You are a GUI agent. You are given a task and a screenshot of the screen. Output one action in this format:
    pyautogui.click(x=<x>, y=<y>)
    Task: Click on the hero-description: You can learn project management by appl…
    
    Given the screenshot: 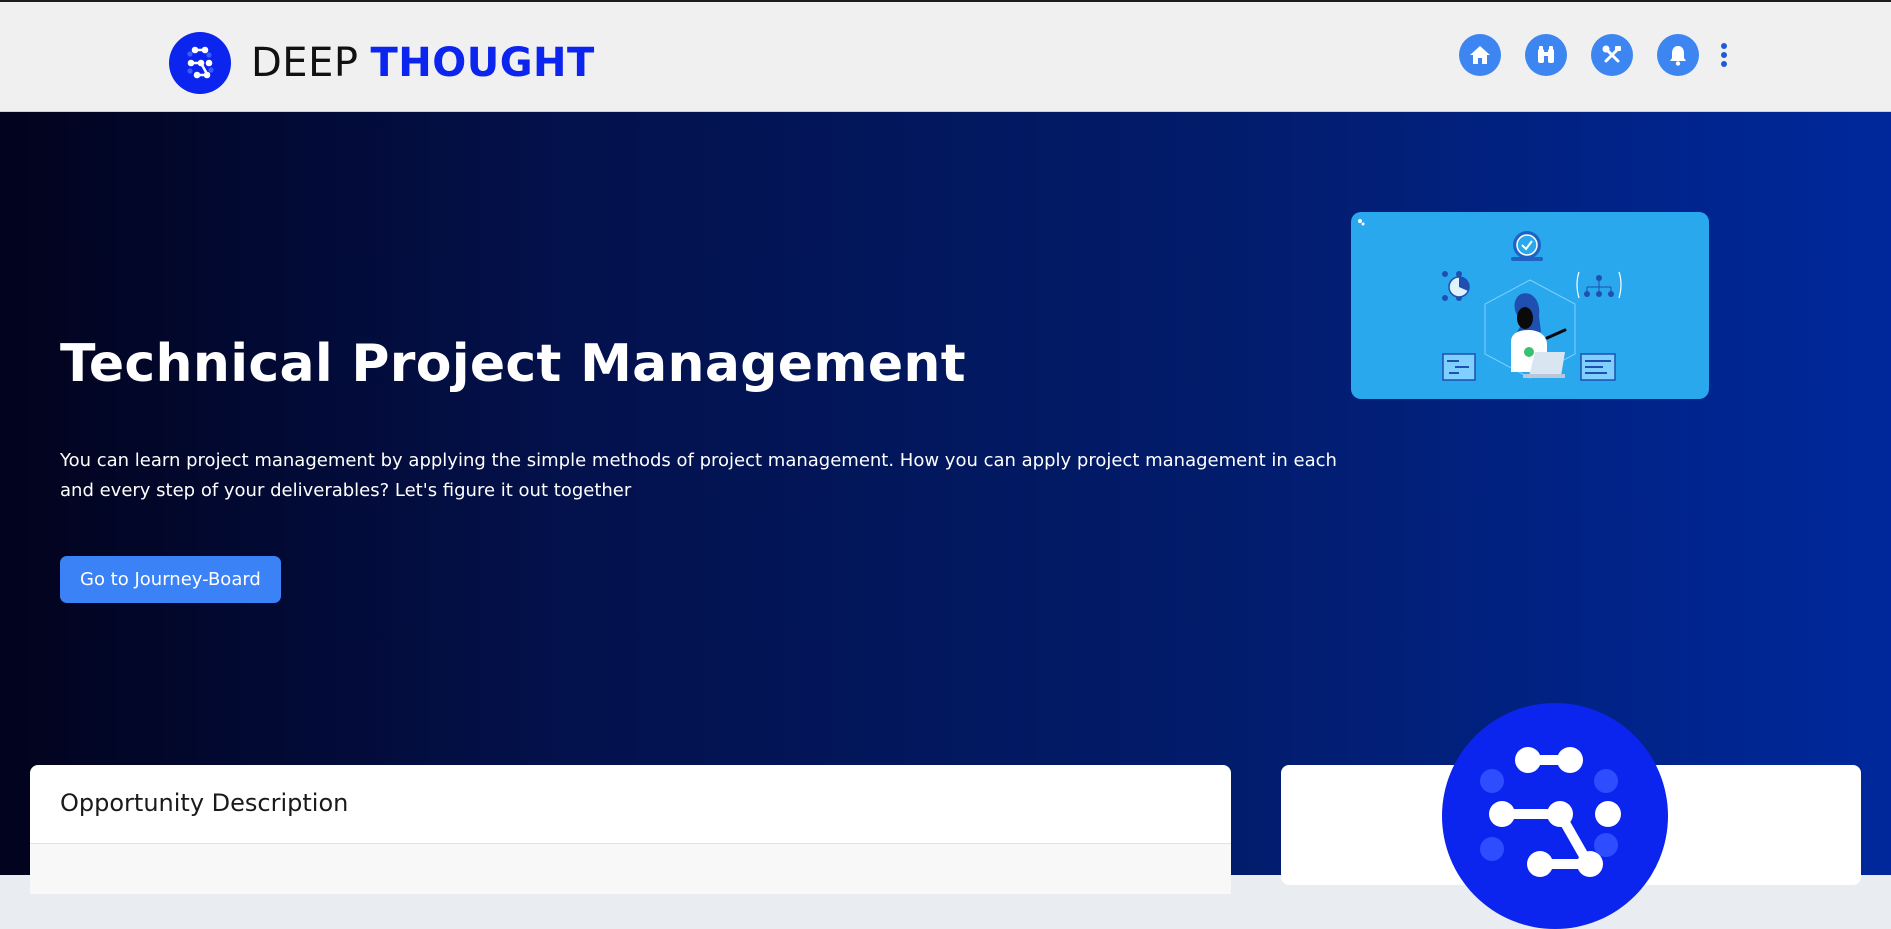 What is the action you would take?
    pyautogui.click(x=698, y=475)
    